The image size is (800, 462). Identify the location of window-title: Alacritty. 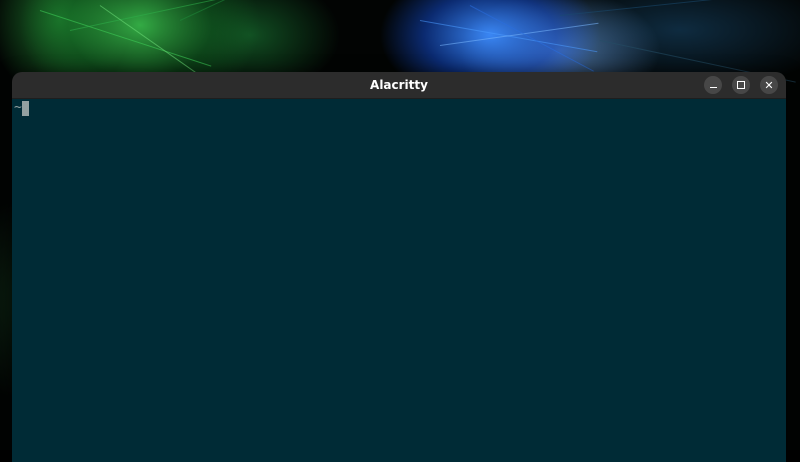
(399, 85).